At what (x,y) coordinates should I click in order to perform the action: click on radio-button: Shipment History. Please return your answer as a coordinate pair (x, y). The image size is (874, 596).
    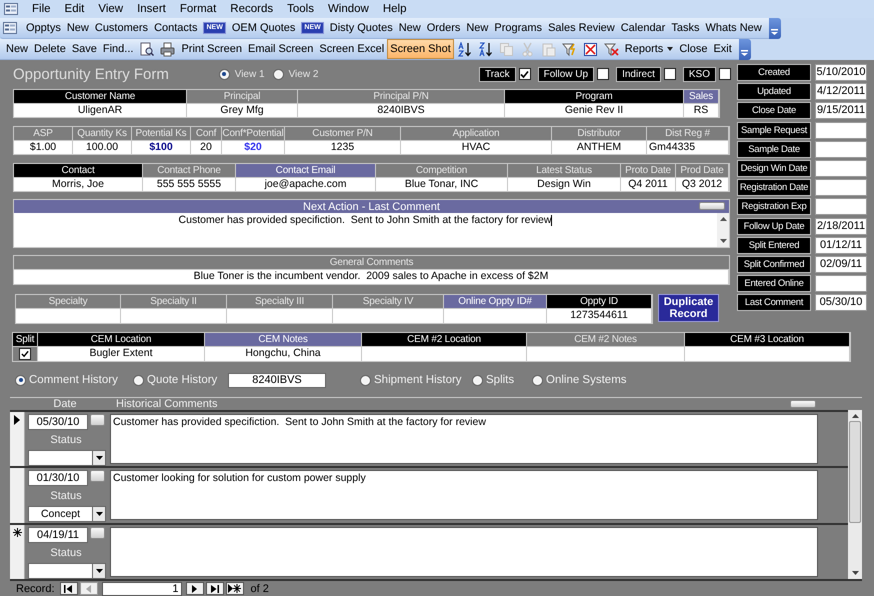
    Looking at the image, I should click on (416, 380).